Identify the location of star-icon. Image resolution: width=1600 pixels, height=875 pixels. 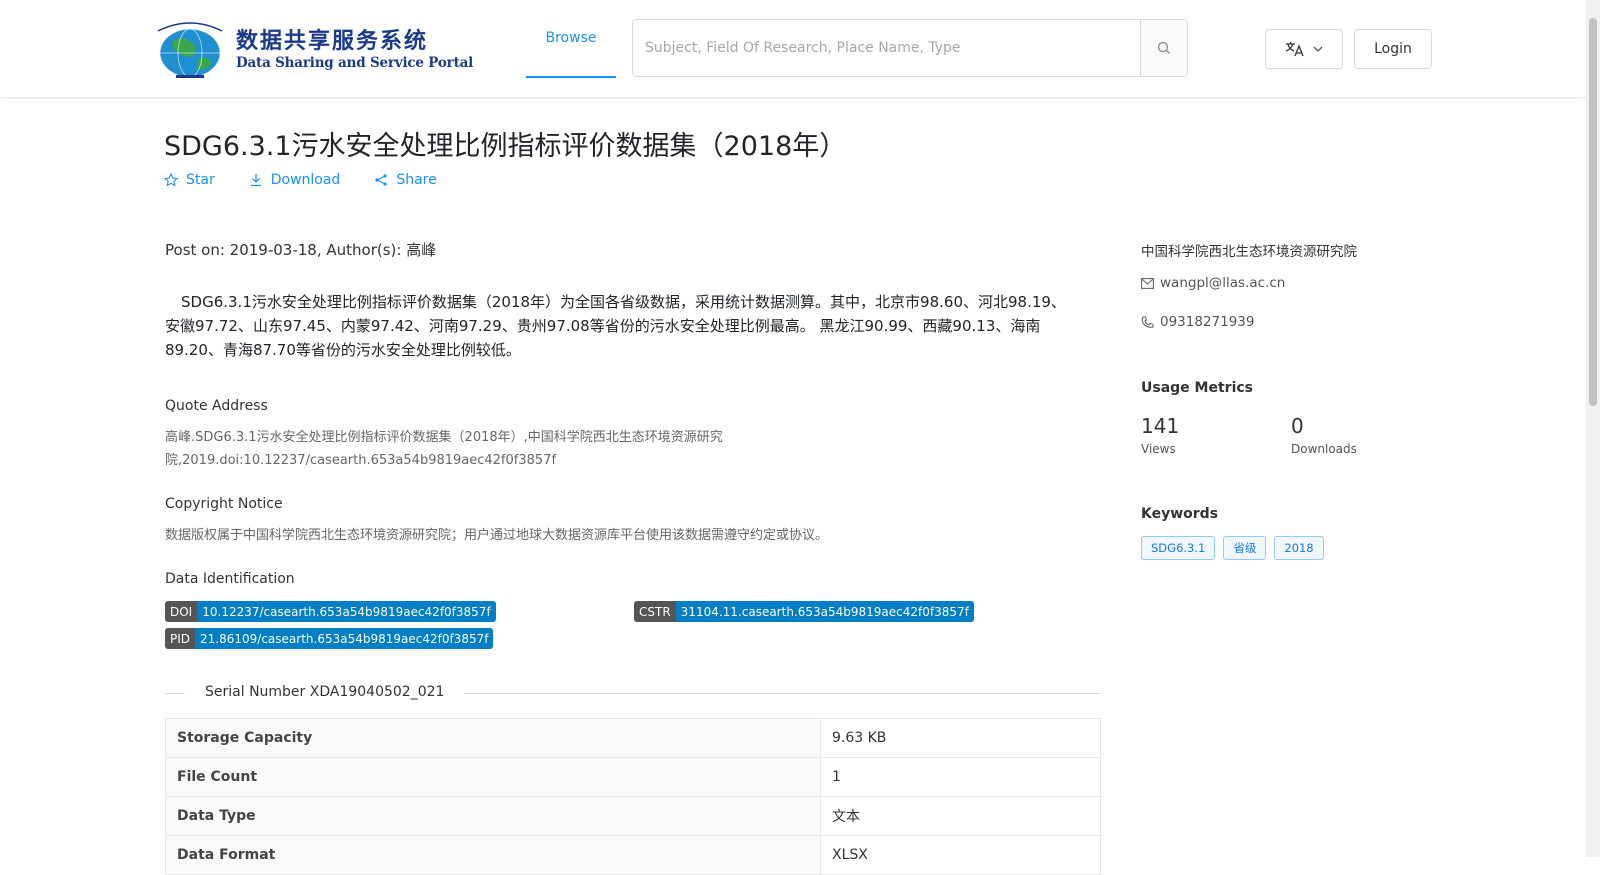
(171, 180).